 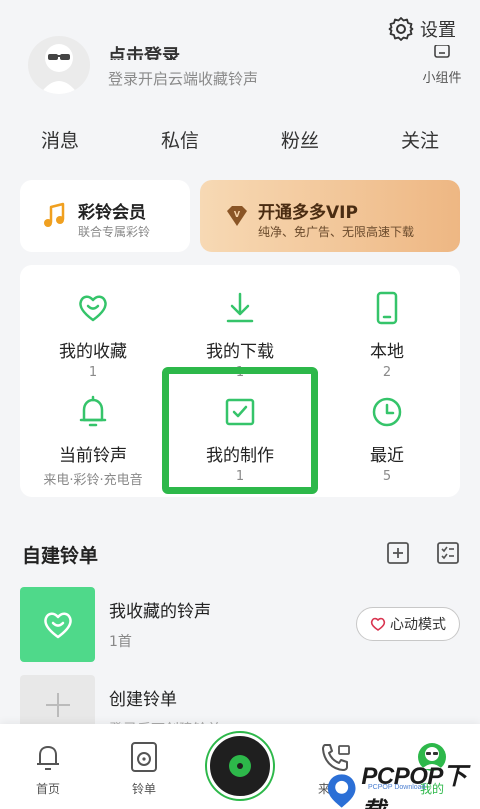 I want to click on grid-count: 2, so click(x=387, y=372).